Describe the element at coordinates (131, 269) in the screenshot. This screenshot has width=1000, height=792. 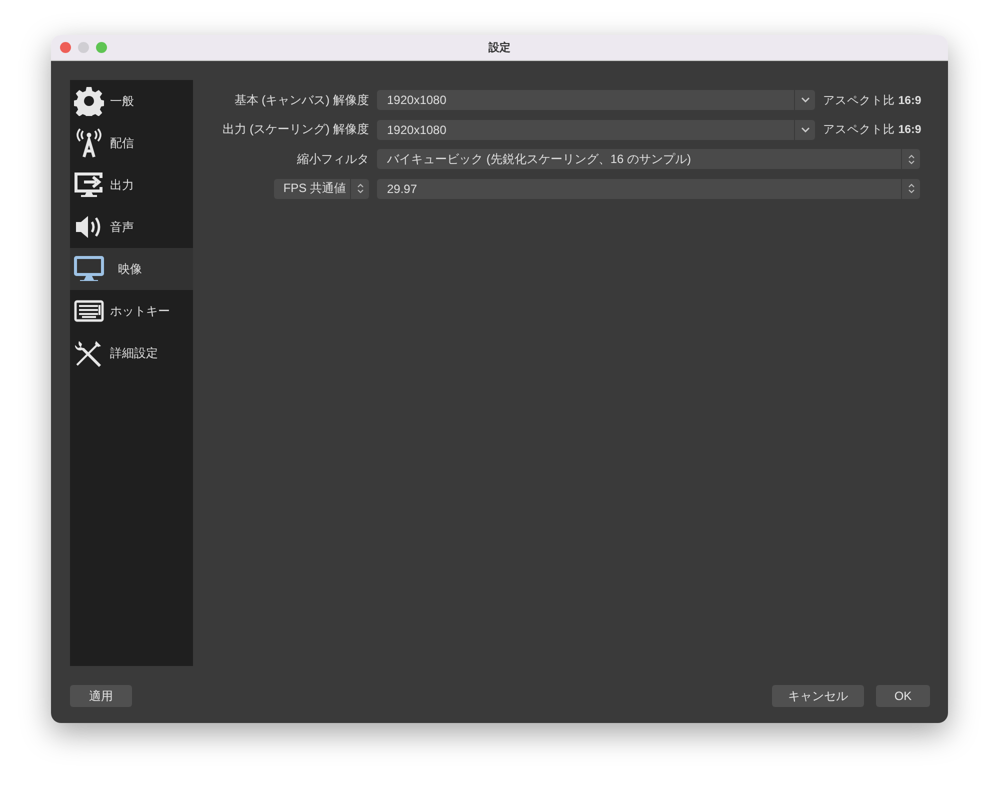
I see `sidebar-item: 映像` at that location.